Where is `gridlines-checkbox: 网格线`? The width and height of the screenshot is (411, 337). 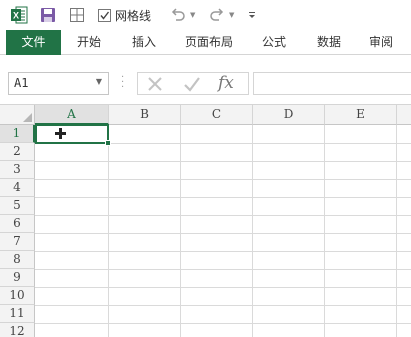 gridlines-checkbox: 网格线 is located at coordinates (124, 15).